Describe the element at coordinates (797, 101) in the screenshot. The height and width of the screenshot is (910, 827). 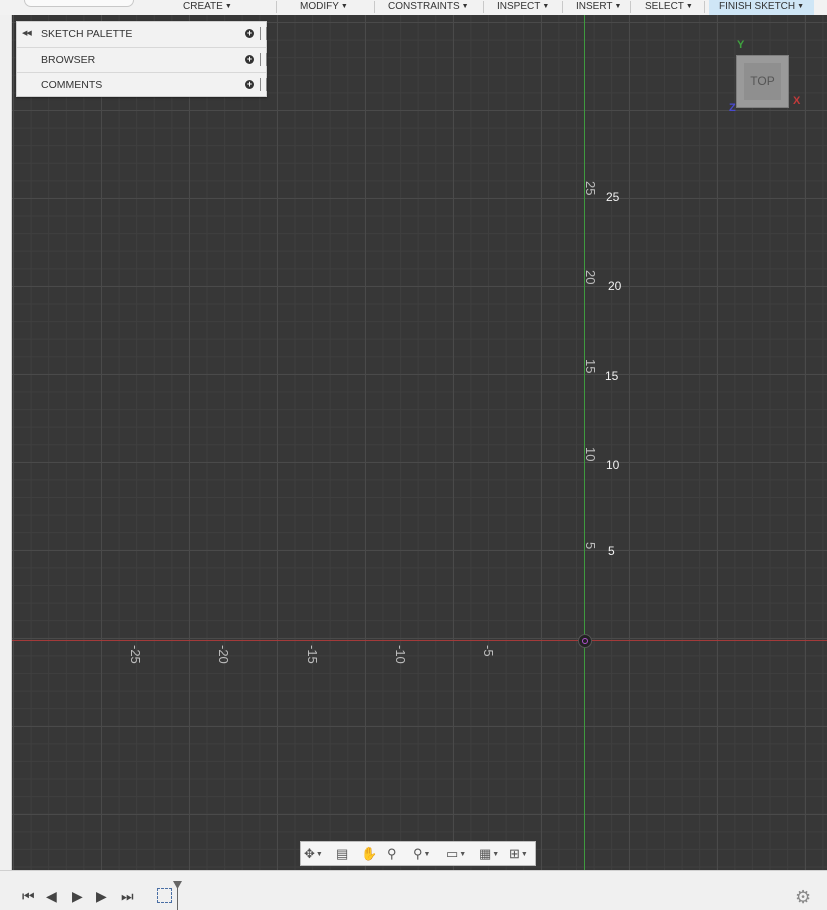
I see `view-cube-x-axis: X` at that location.